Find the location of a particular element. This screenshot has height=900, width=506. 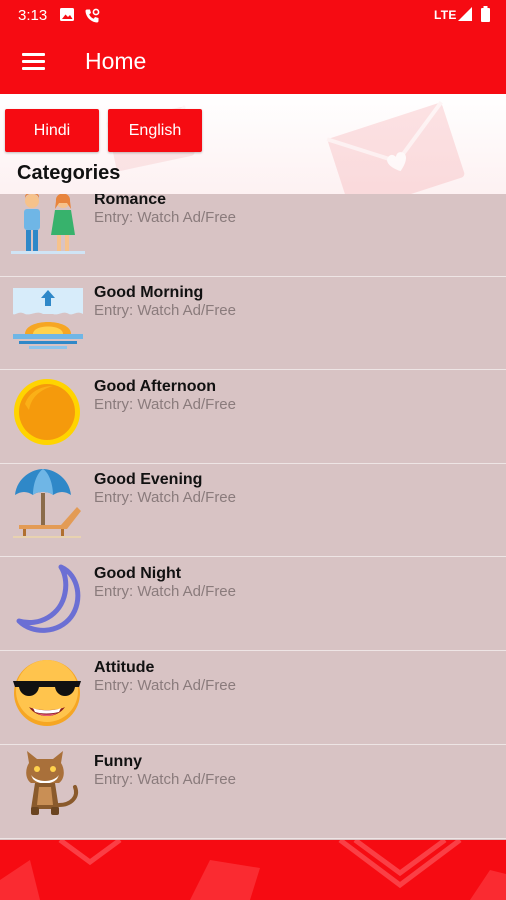

signal-icon is located at coordinates (465, 14).